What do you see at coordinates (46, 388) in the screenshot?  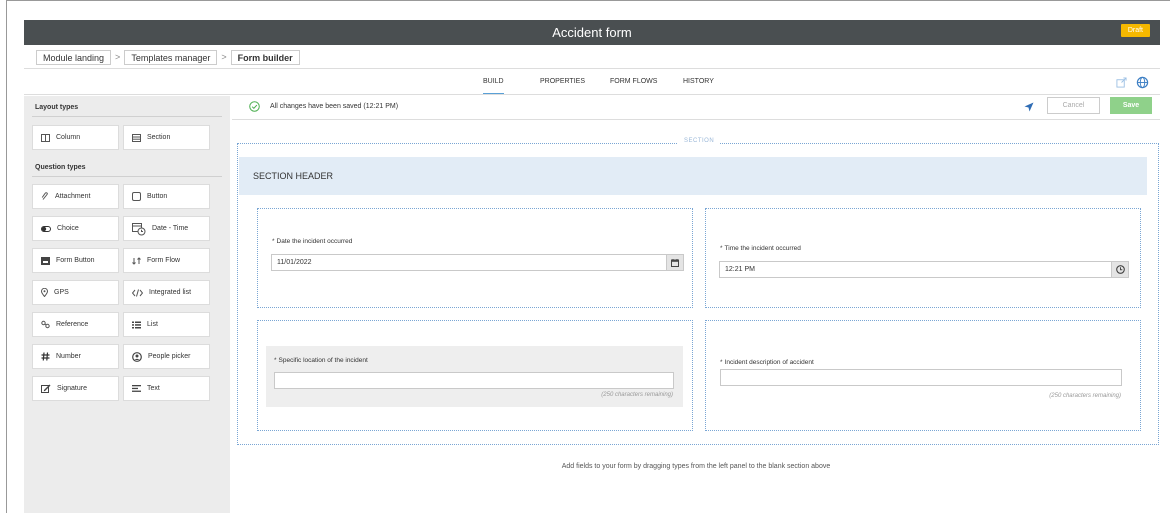 I see `signature-icon` at bounding box center [46, 388].